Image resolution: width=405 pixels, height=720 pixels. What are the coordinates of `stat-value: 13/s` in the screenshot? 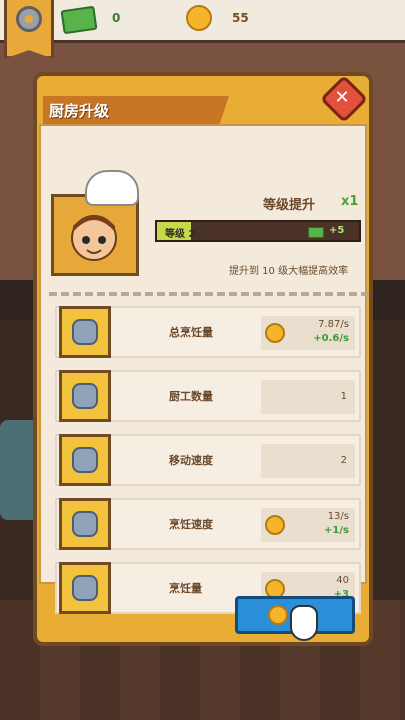 It's located at (338, 516).